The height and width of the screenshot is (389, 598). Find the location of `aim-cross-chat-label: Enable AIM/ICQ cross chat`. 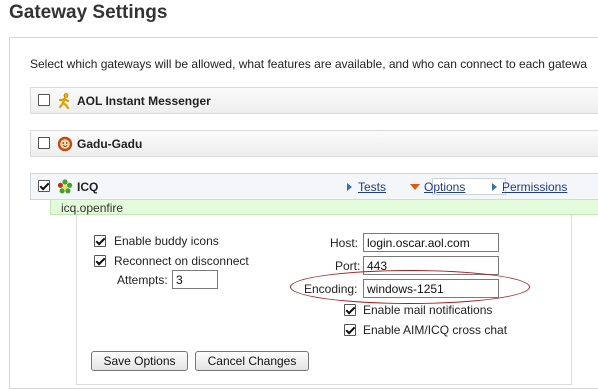

aim-cross-chat-label: Enable AIM/ICQ cross chat is located at coordinates (435, 330).